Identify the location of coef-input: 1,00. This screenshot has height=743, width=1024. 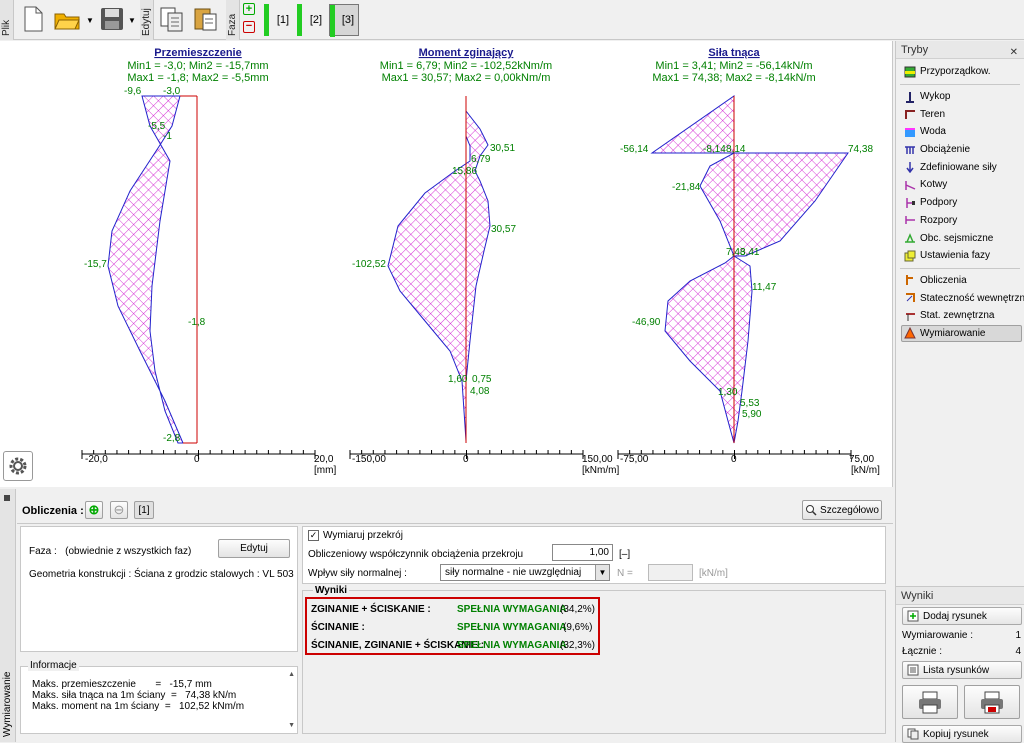
(582, 552).